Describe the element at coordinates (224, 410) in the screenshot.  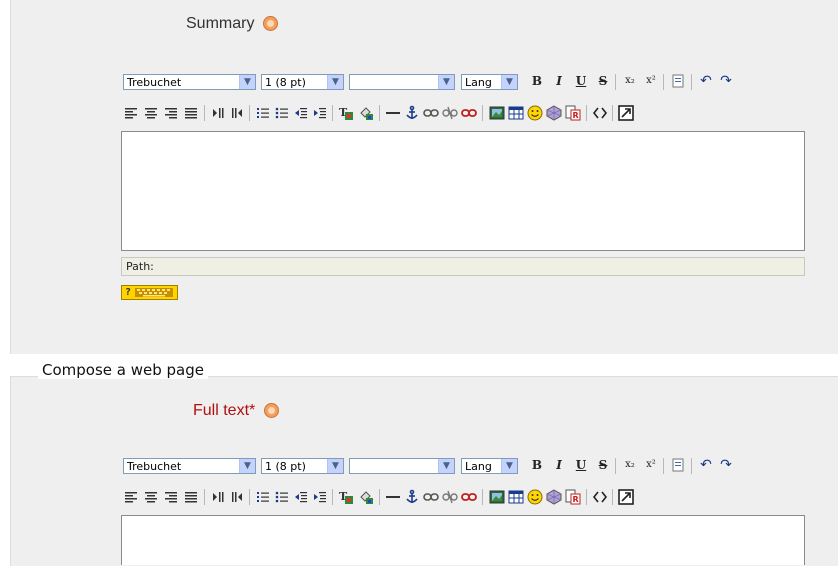
I see `full-text-label: Full text*` at that location.